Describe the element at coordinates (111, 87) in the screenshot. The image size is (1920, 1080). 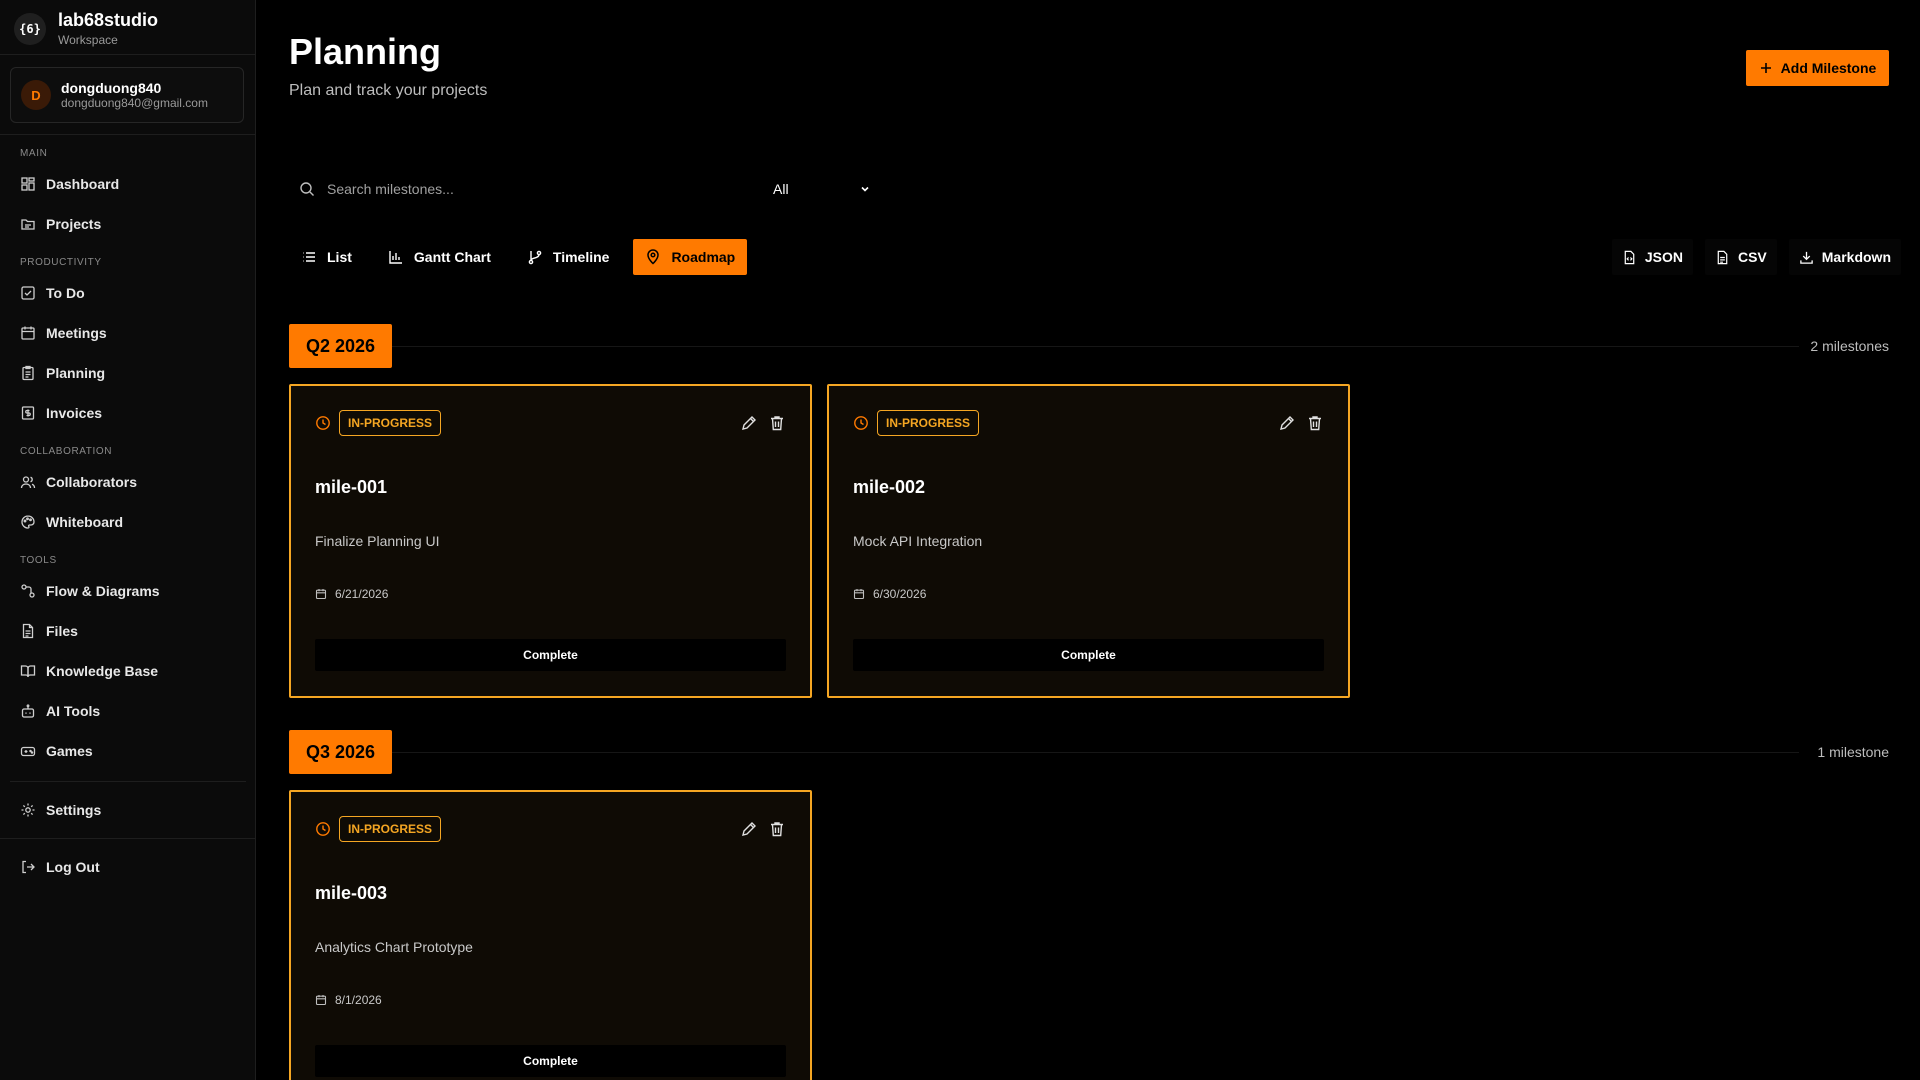
I see `user-name: dongduong840` at that location.